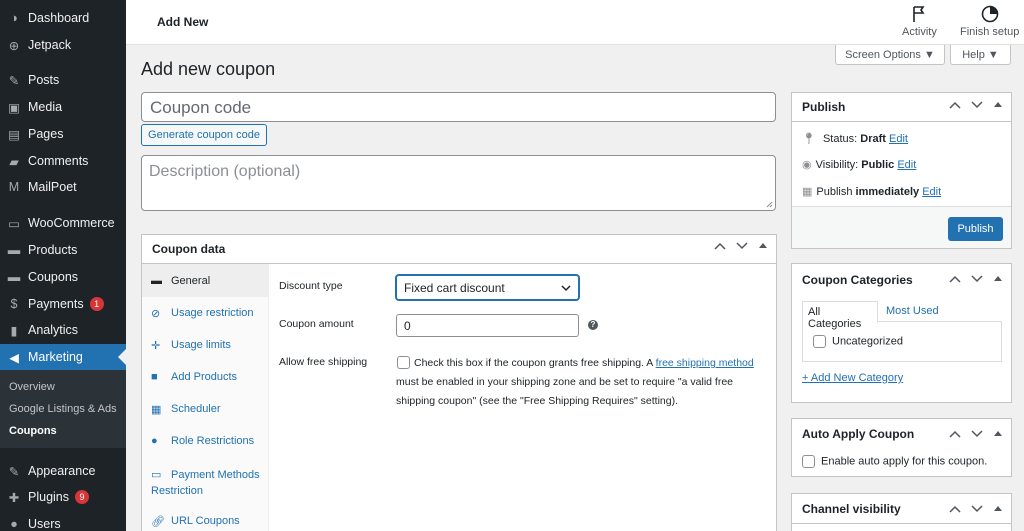  Describe the element at coordinates (204, 135) in the screenshot. I see `generate-coupon-code-button: Generate coupon code` at that location.